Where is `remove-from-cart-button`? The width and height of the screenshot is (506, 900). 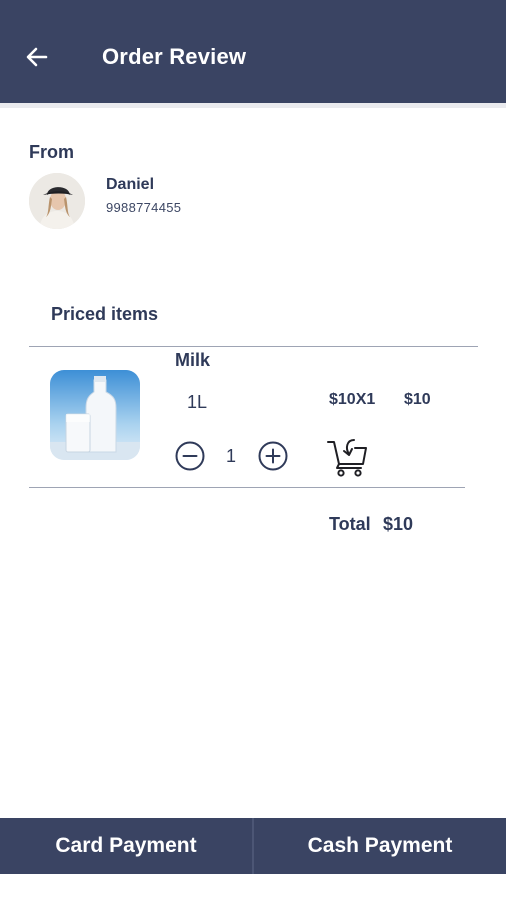 remove-from-cart-button is located at coordinates (347, 456).